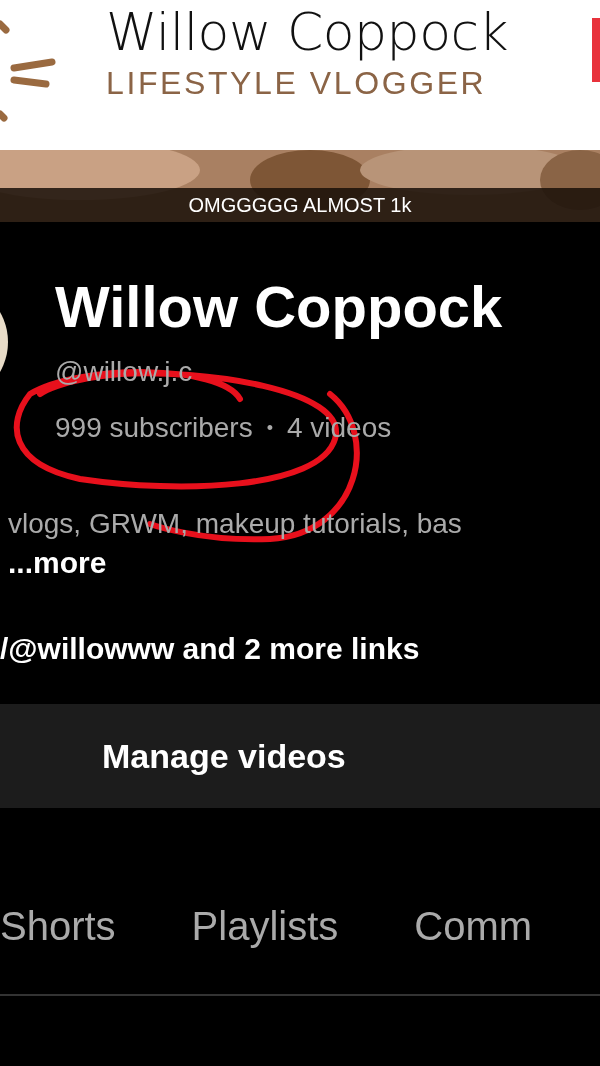 Image resolution: width=600 pixels, height=1066 pixels. Describe the element at coordinates (279, 307) in the screenshot. I see `channel-name: Willow Coppock` at that location.